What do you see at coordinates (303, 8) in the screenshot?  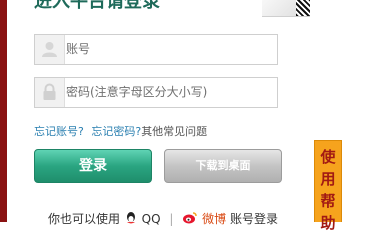 I see `ribbon-stripe` at bounding box center [303, 8].